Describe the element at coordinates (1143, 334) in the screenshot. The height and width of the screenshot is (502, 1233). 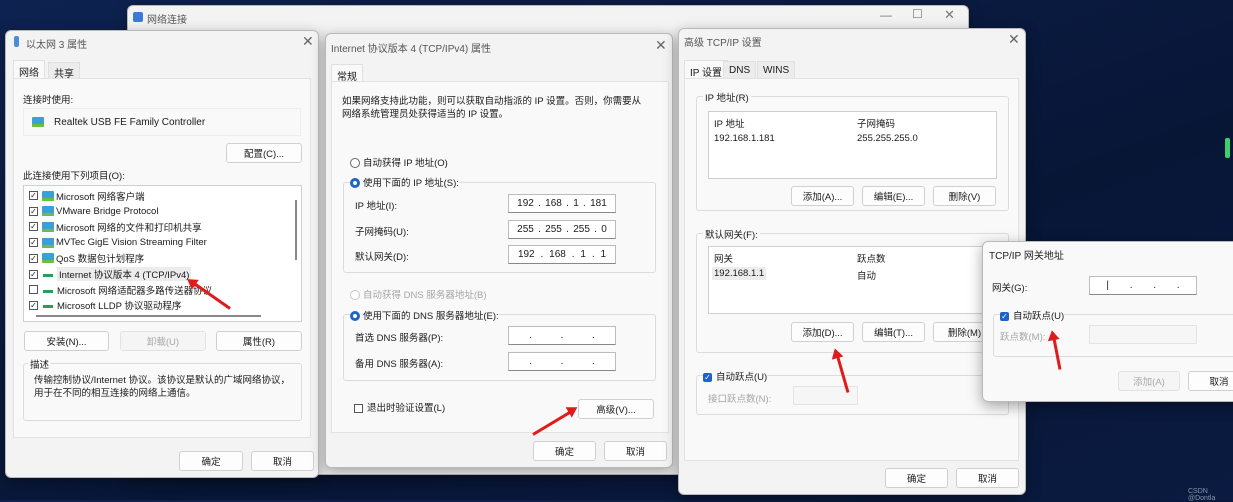
I see `metric-input` at that location.